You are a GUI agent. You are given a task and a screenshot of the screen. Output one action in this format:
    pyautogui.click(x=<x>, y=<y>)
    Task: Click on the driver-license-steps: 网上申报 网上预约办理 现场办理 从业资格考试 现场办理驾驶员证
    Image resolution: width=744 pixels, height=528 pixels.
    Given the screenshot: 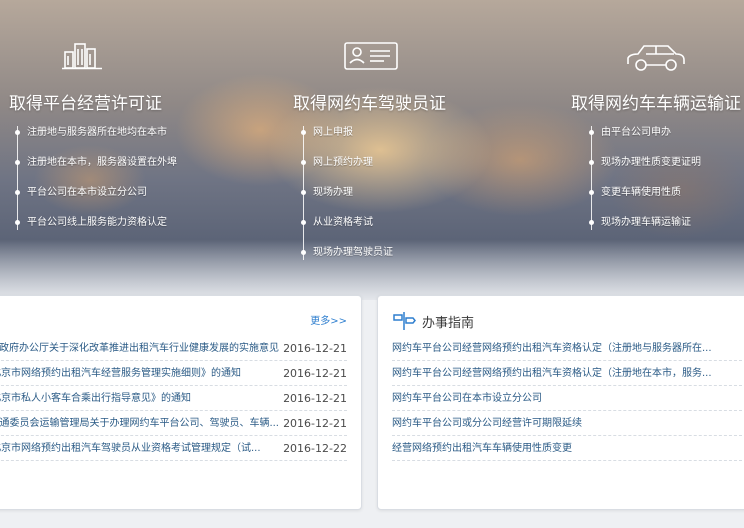 What is the action you would take?
    pyautogui.click(x=347, y=193)
    